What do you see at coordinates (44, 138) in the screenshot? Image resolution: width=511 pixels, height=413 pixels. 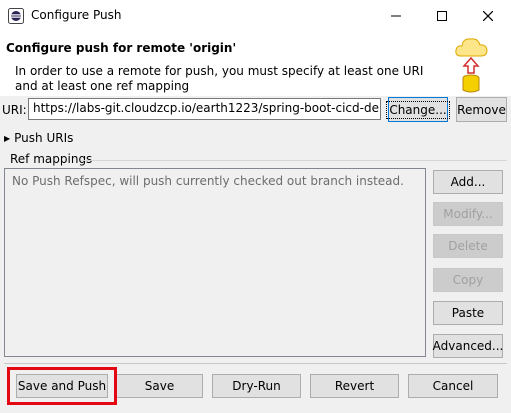 I see `push-uris-label: Push URIs` at bounding box center [44, 138].